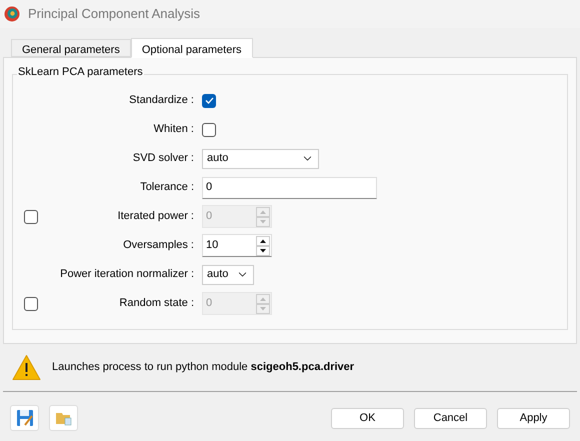 The width and height of the screenshot is (580, 441). I want to click on group-title: SkLearn PCA parameters, so click(80, 72).